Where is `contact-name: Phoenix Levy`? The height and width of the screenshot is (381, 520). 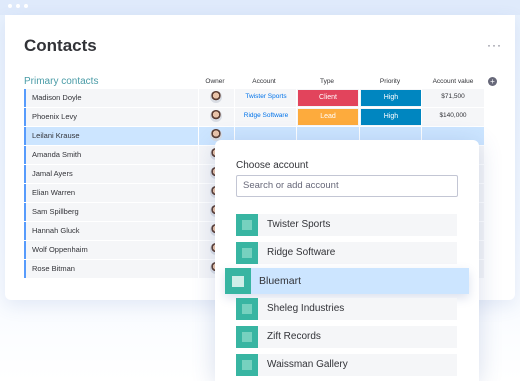
contact-name: Phoenix Levy is located at coordinates (54, 116).